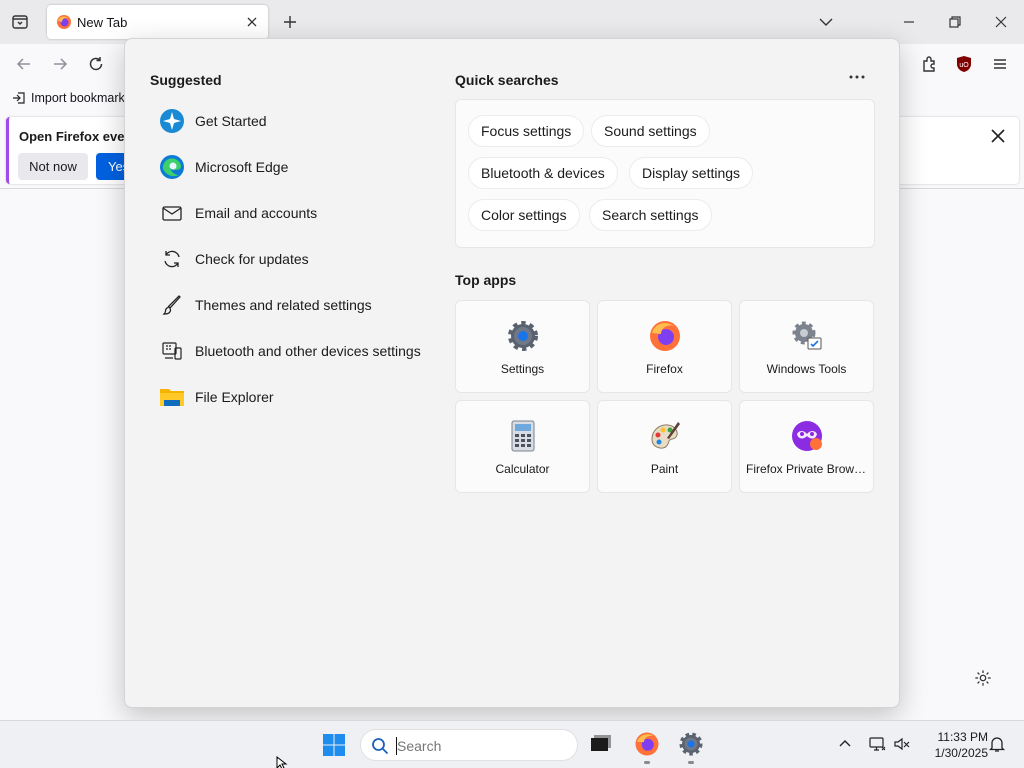 This screenshot has width=1024, height=768. What do you see at coordinates (523, 336) in the screenshot?
I see `settings-icon` at bounding box center [523, 336].